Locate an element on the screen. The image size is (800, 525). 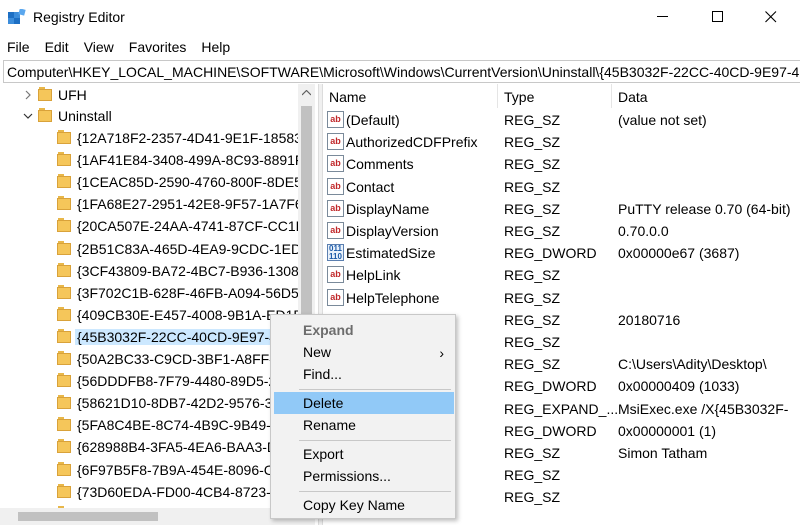
maximize-button is located at coordinates (718, 17).